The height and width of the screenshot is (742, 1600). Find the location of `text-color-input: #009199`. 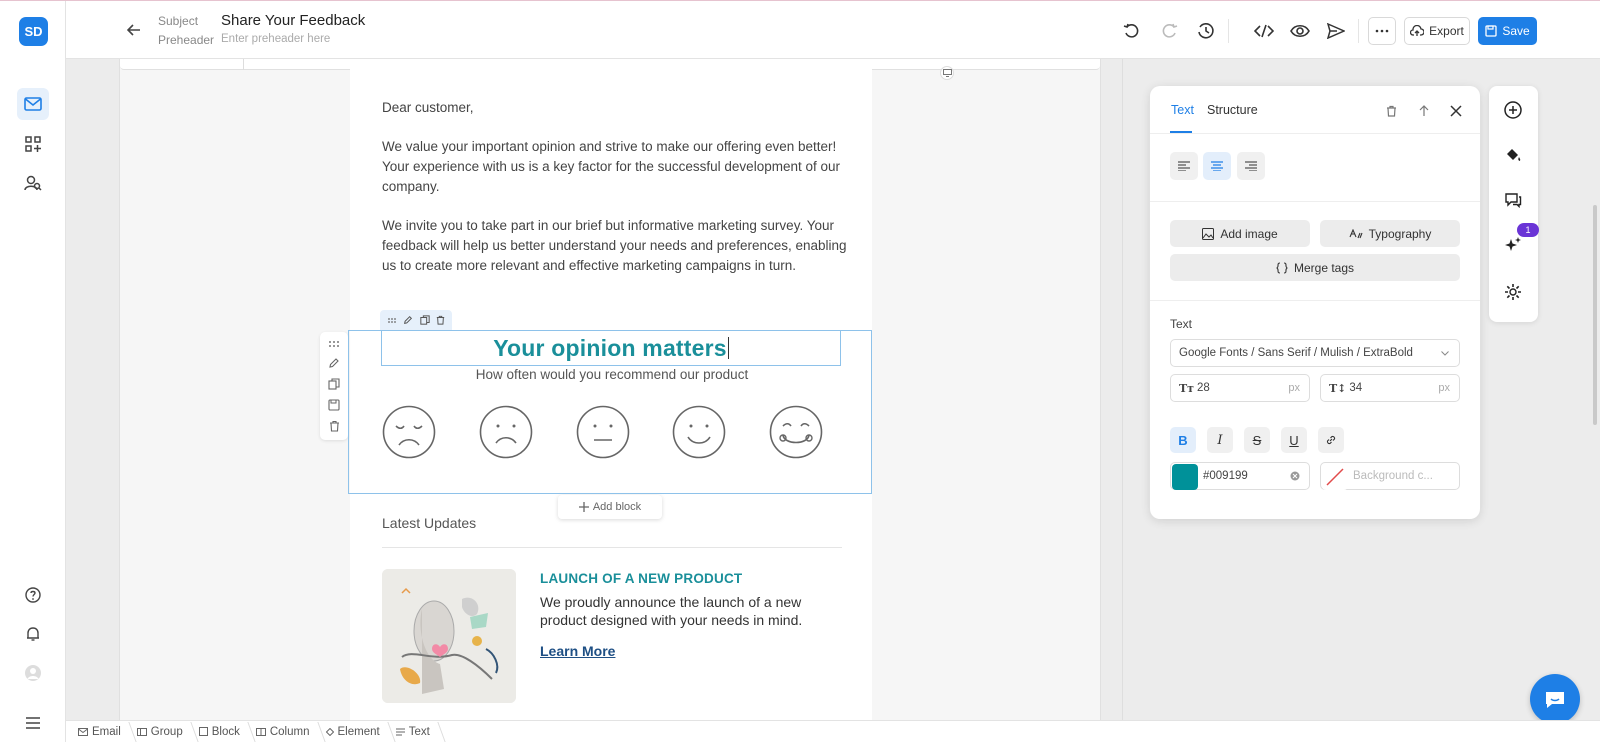

text-color-input: #009199 is located at coordinates (1240, 476).